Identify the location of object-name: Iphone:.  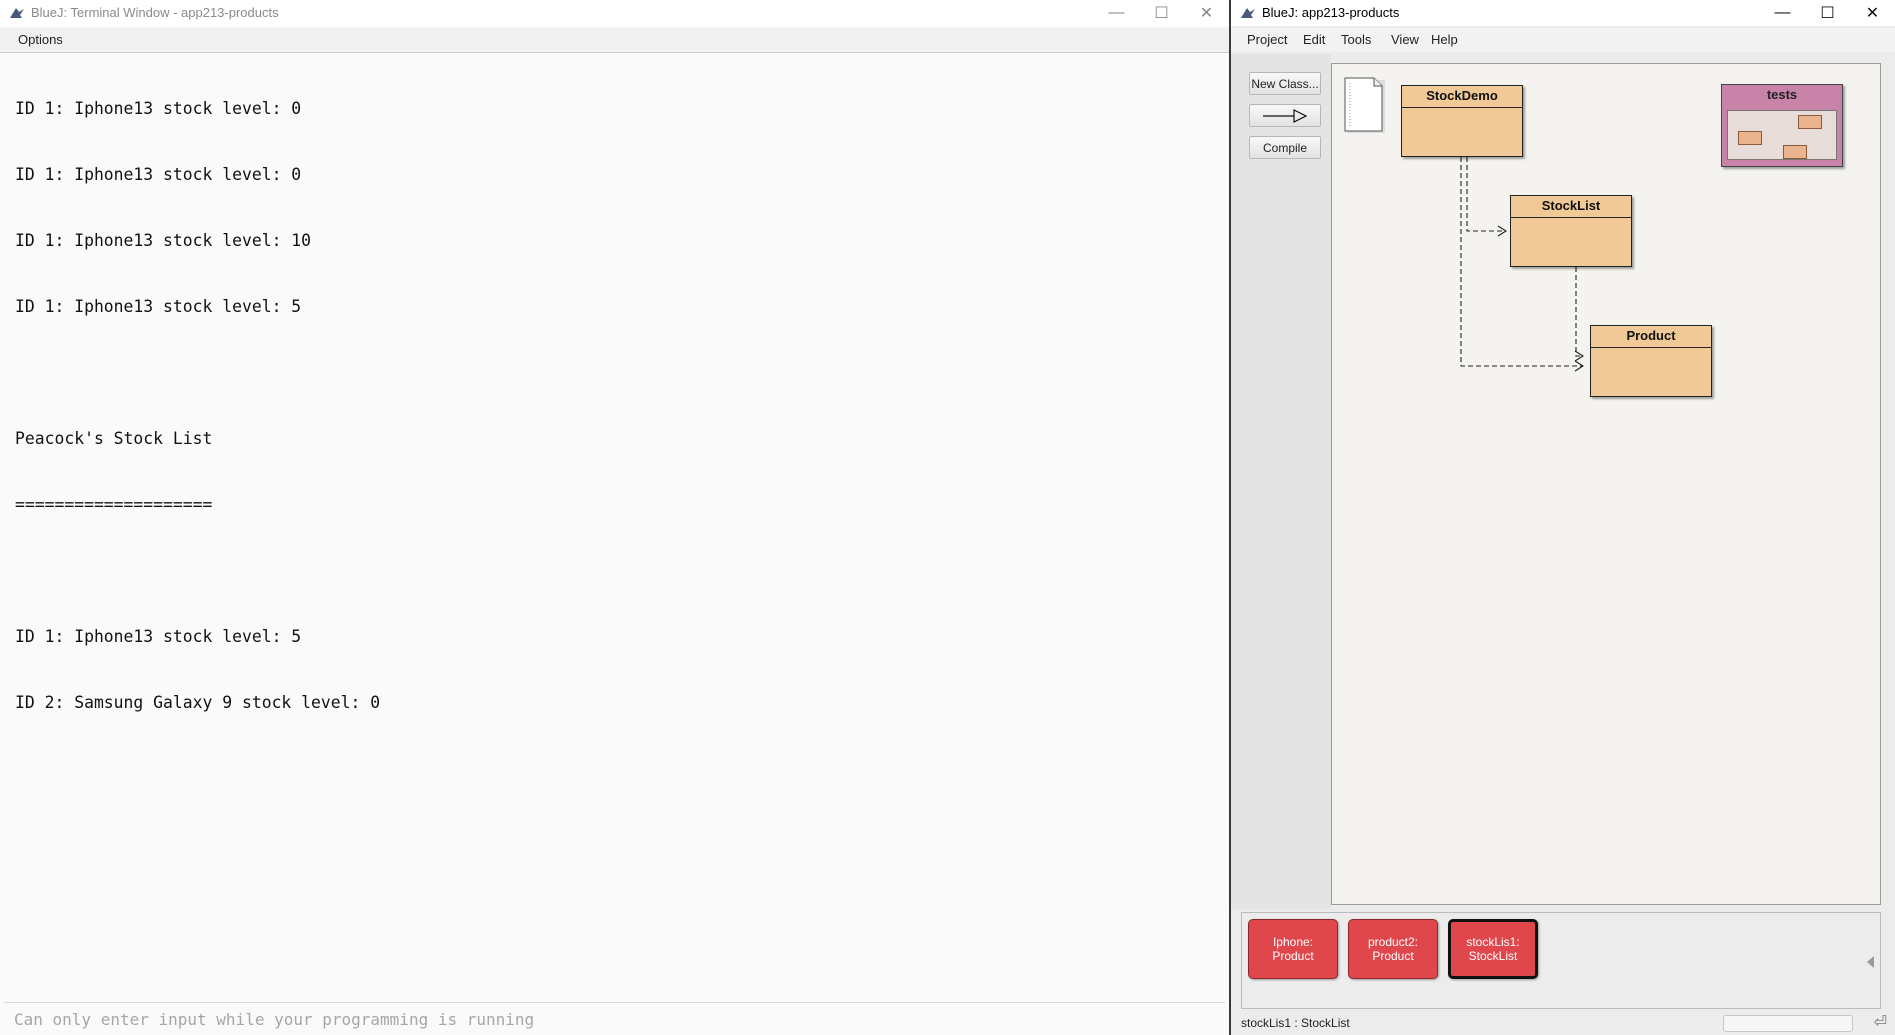
(1293, 942).